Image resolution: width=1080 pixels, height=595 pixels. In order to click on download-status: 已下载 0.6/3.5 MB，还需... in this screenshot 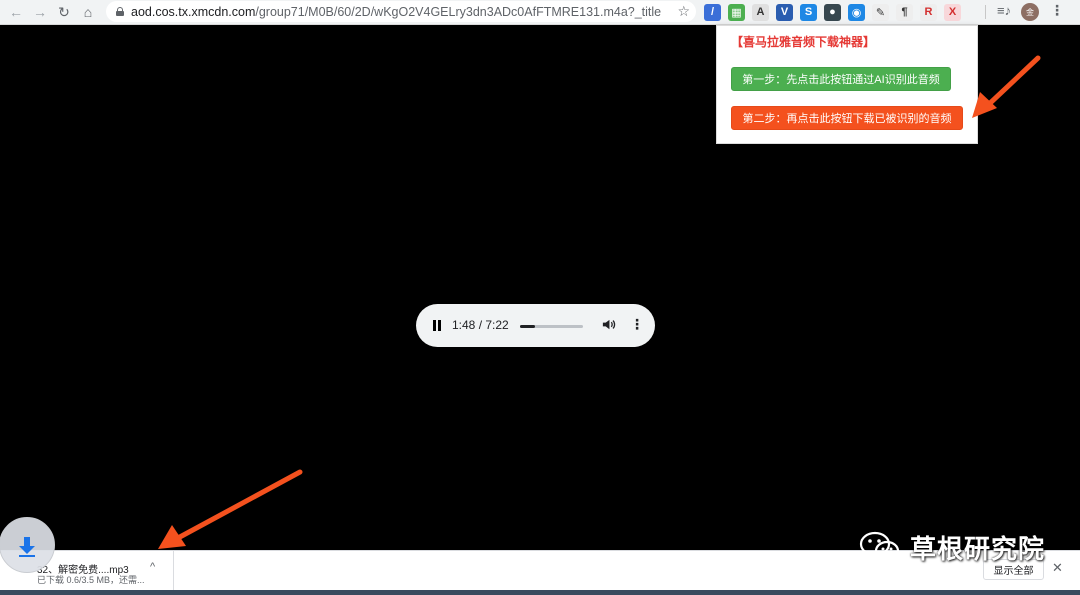, I will do `click(91, 580)`.